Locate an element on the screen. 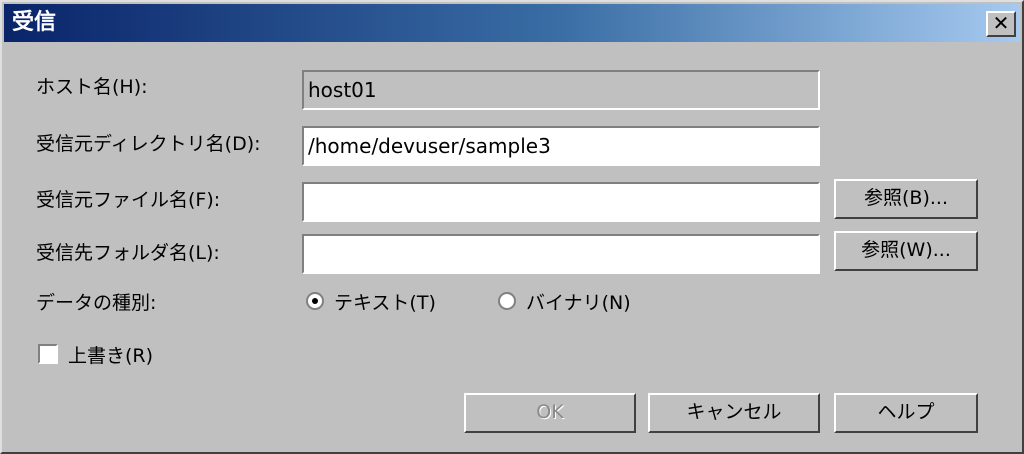 This screenshot has height=454, width=1024. cancel-button: キャンセル is located at coordinates (734, 413).